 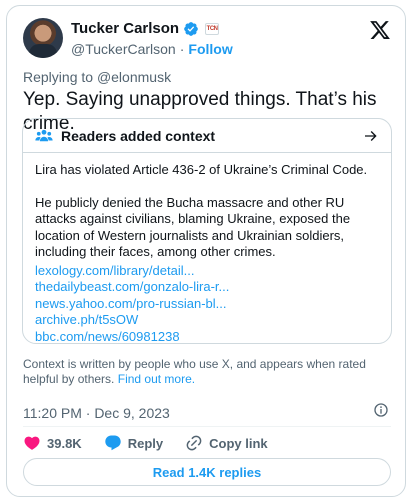 I want to click on reply-bubble-icon, so click(x=113, y=443).